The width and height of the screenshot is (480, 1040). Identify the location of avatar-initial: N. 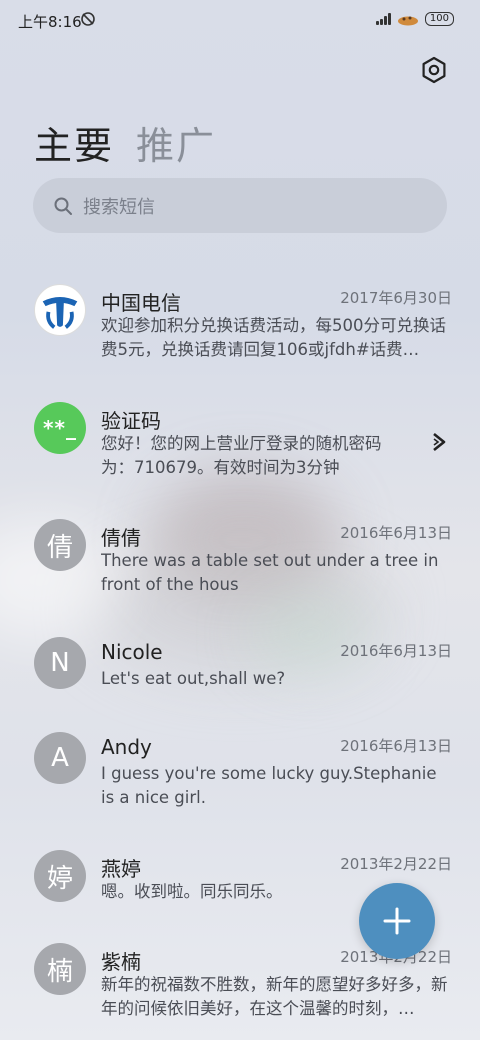
(60, 663).